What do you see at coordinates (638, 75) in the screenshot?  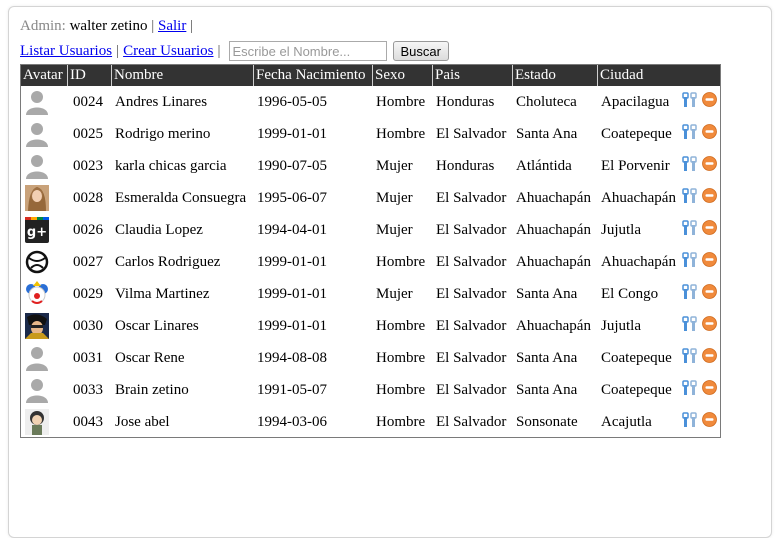 I see `column-header: Ciudad` at bounding box center [638, 75].